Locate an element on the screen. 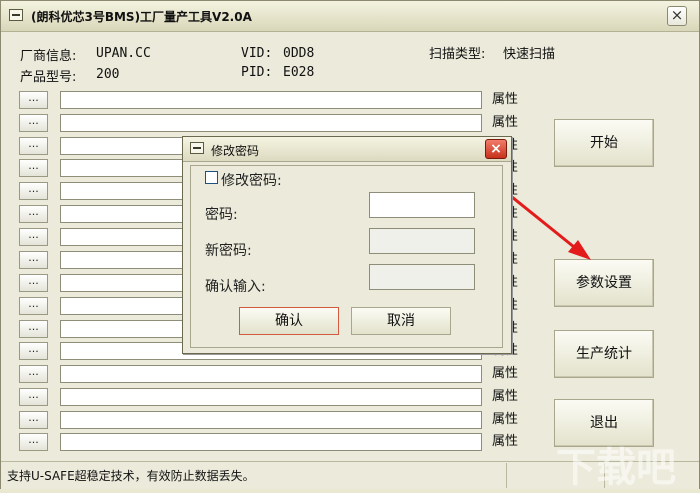  dialog-system-menu-icon is located at coordinates (197, 148).